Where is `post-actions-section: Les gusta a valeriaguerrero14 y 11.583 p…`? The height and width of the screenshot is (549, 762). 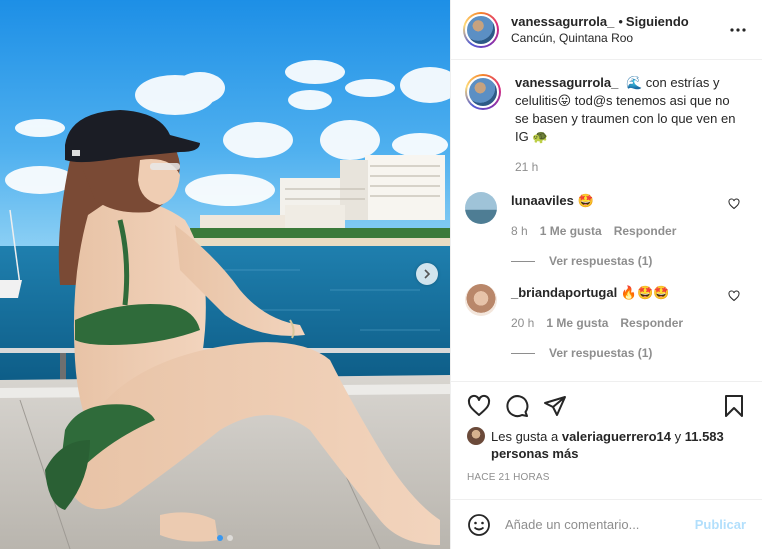 post-actions-section: Les gusta a valeriaguerrero14 y 11.583 p… is located at coordinates (606, 440).